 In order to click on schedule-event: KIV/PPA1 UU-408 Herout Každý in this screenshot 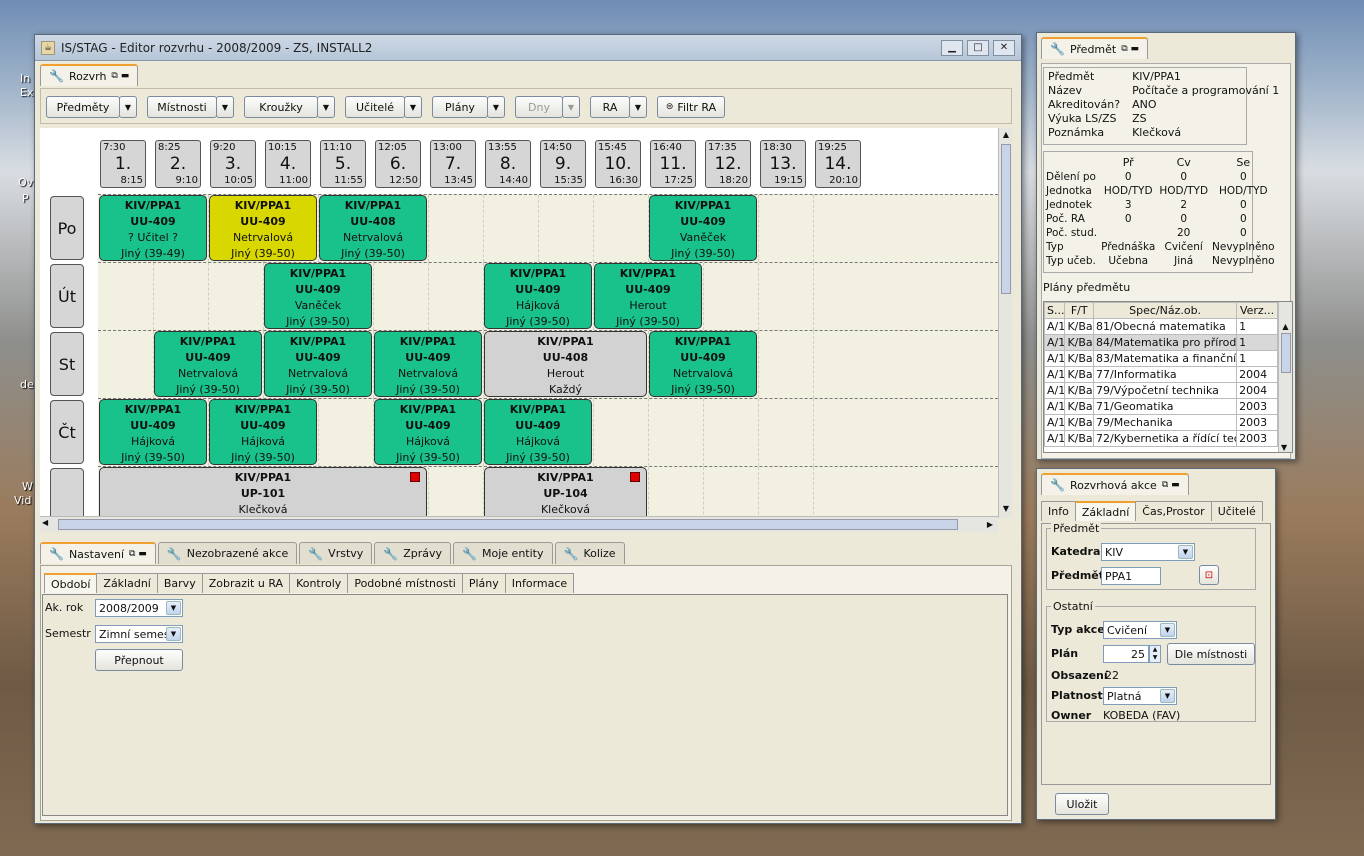, I will do `click(565, 364)`.